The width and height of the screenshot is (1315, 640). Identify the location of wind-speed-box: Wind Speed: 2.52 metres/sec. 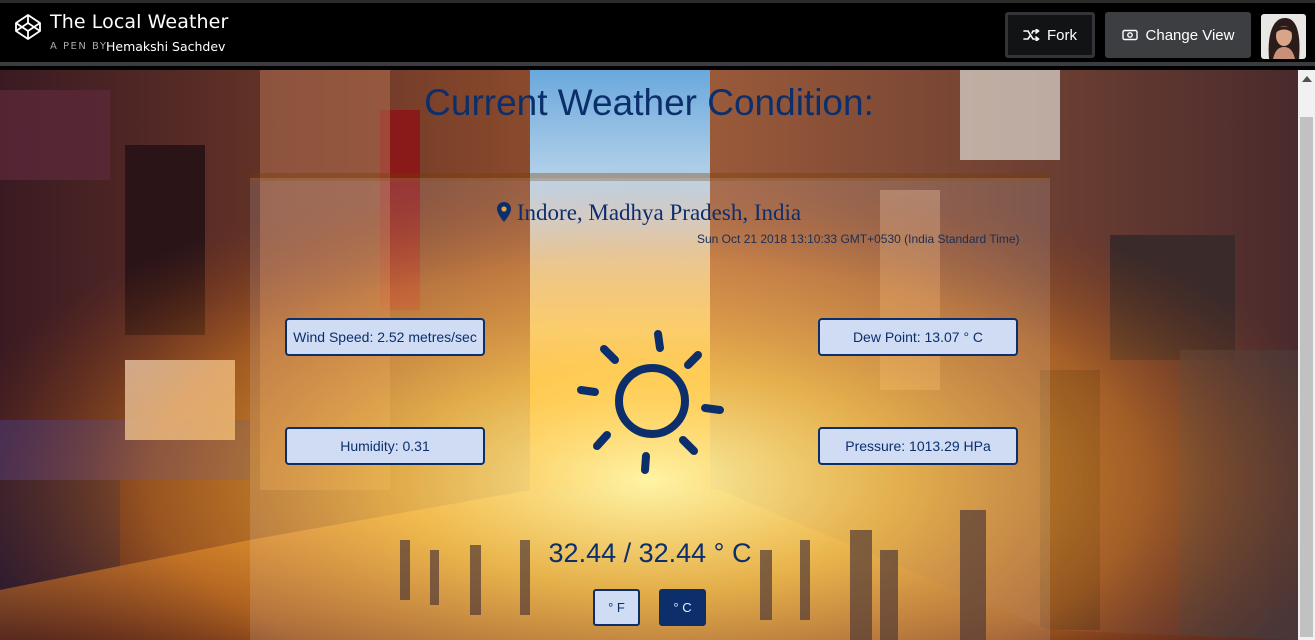
(385, 337).